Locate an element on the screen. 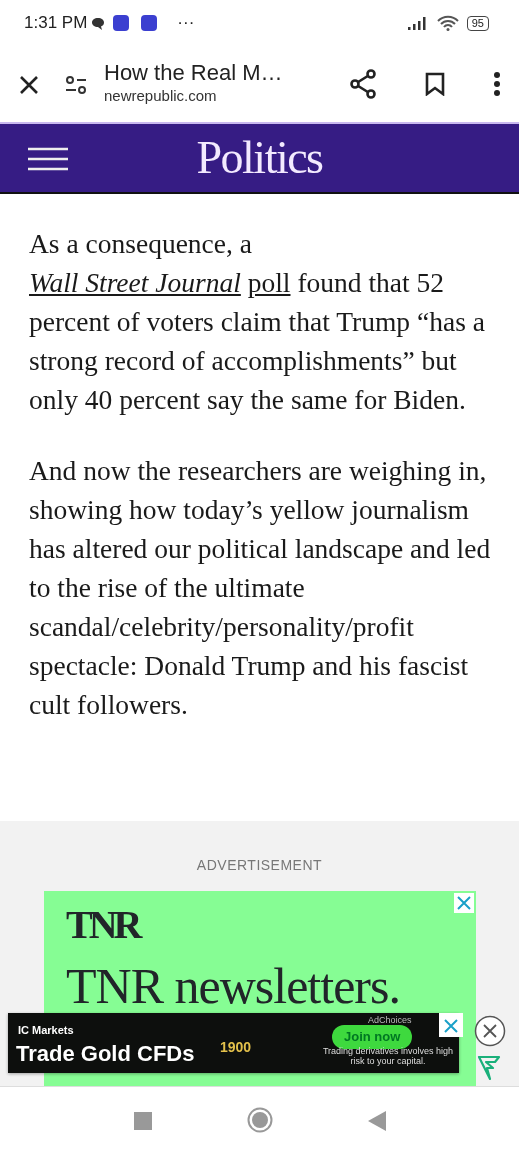 The height and width of the screenshot is (1152, 519). article-link: Wall Street Journal is located at coordinates (135, 282).